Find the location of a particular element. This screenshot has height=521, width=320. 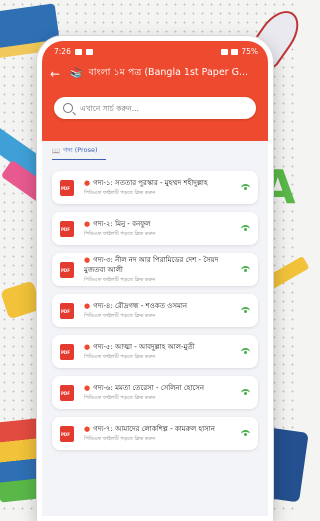

item-title: গদ্য-৬: মমতা তেরেসা - সেলিনা হোসেন is located at coordinates (149, 387).